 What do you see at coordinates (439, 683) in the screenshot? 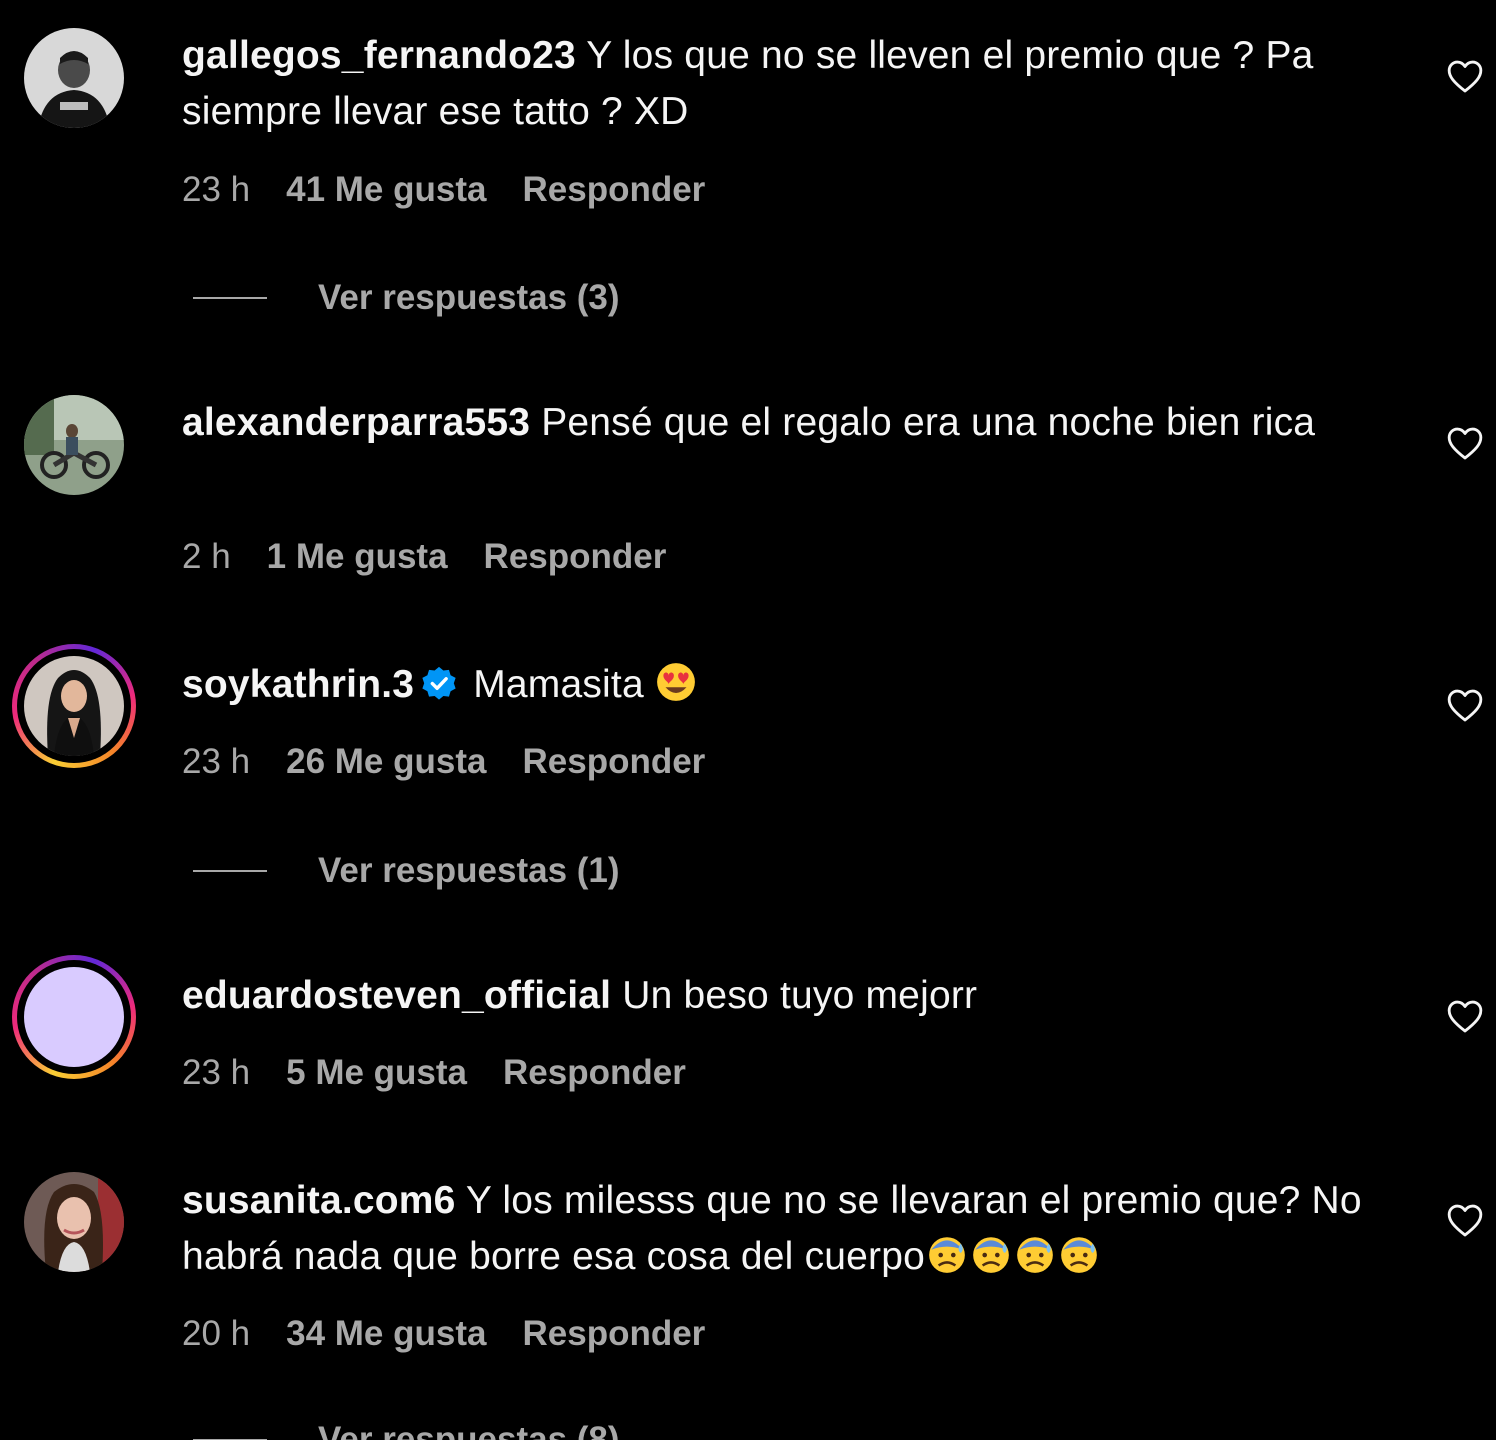
I see `verified-badge-icon` at bounding box center [439, 683].